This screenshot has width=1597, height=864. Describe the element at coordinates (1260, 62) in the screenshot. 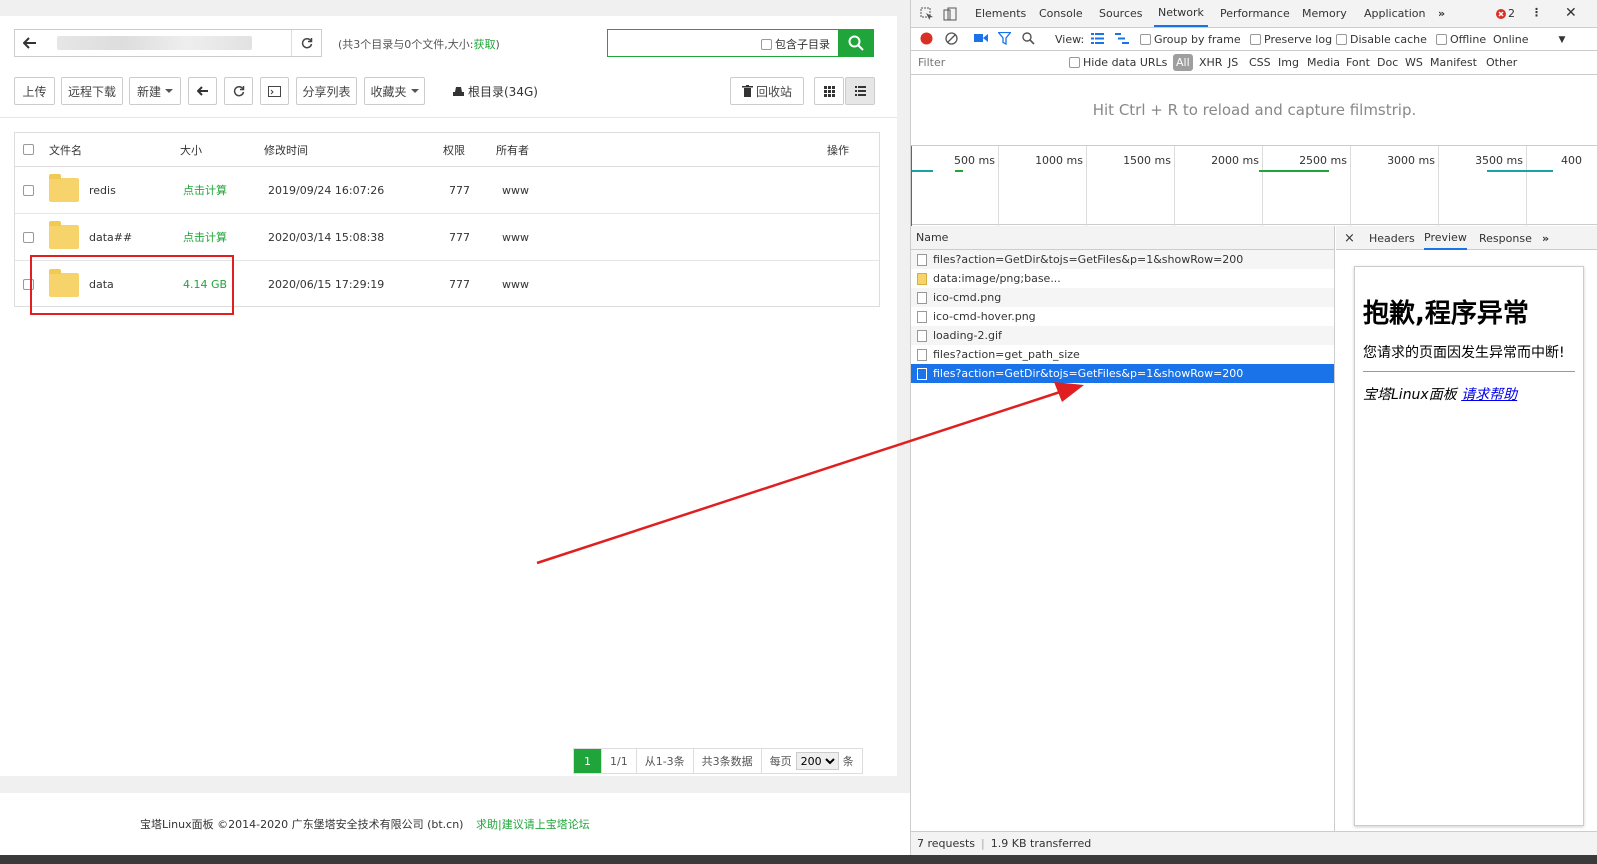

I see `filter-type-css: CSS` at that location.